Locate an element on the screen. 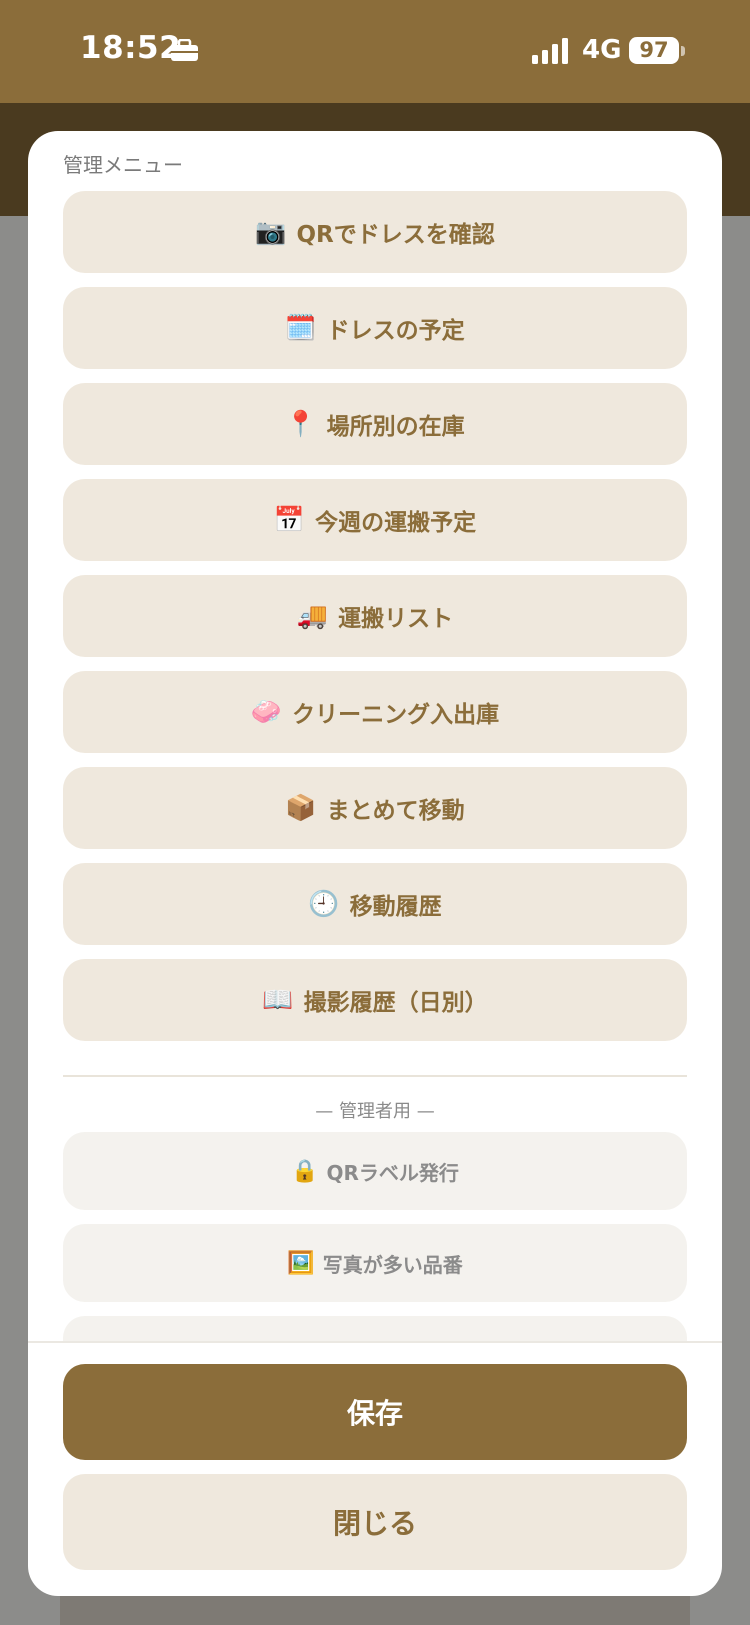  picture-icon: 🖼️ is located at coordinates (301, 1263).